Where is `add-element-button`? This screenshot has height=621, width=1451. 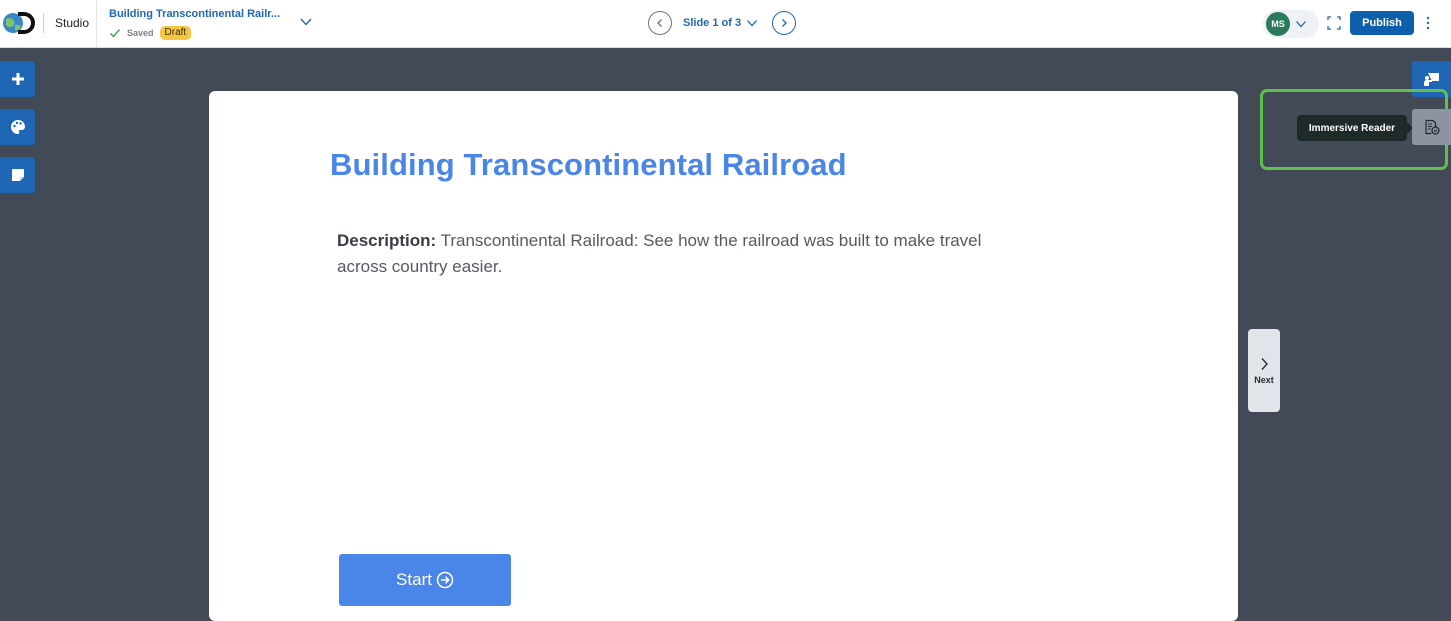
add-element-button is located at coordinates (17, 79).